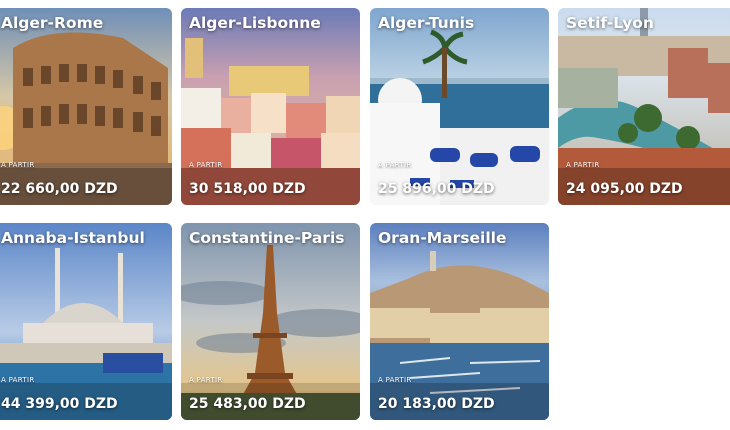  I want to click on destination-card-oran-marseille: Oran-Marseille A PARTIR 20 183,00 DZD, so click(459, 321).